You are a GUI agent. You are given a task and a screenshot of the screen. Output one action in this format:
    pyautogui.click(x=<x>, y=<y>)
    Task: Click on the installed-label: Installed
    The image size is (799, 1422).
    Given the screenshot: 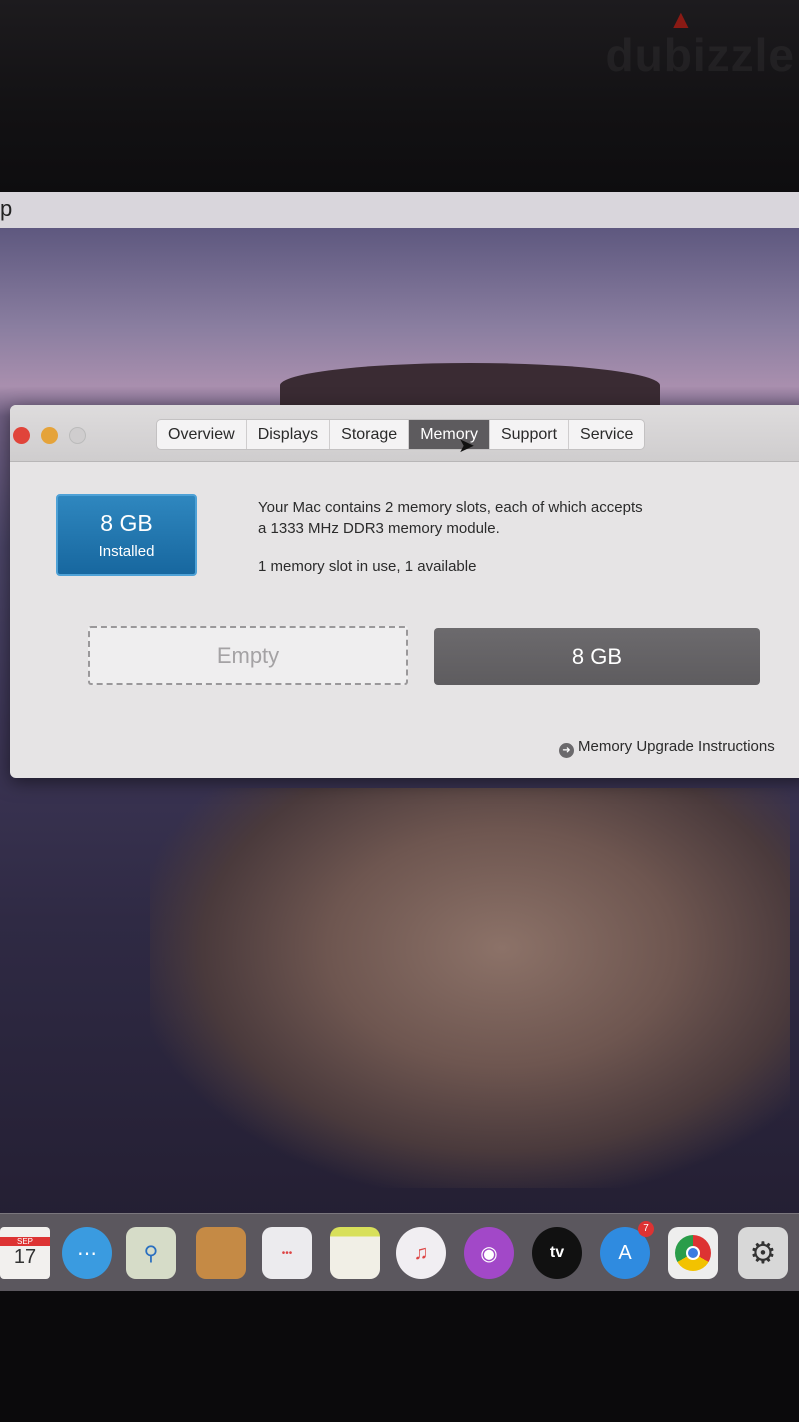 What is the action you would take?
    pyautogui.click(x=126, y=551)
    